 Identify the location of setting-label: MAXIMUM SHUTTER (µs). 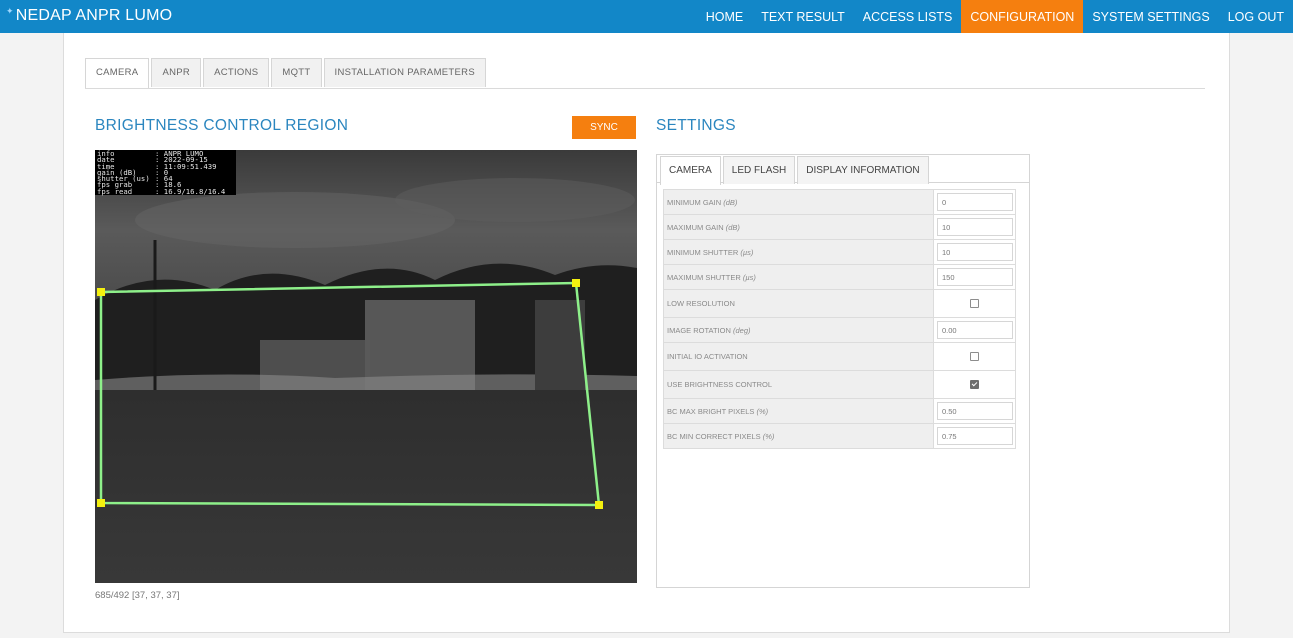
(798, 277).